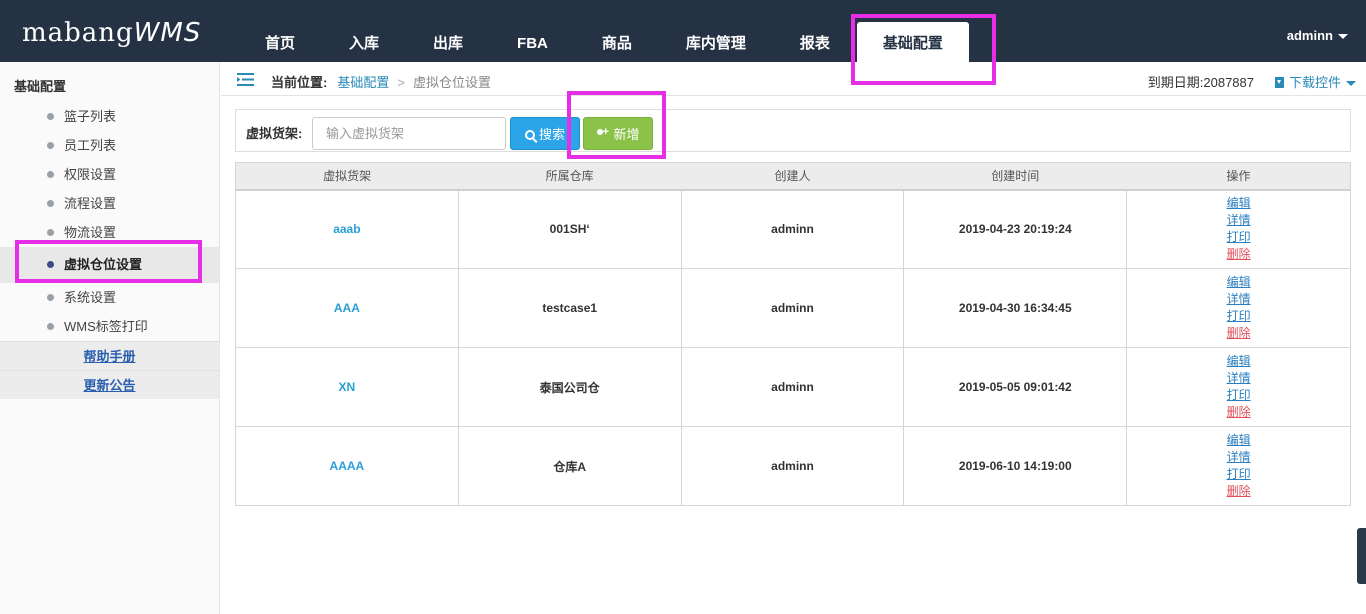 The height and width of the screenshot is (614, 1366). What do you see at coordinates (109, 355) in the screenshot?
I see `help-manual-link: 帮助手册` at bounding box center [109, 355].